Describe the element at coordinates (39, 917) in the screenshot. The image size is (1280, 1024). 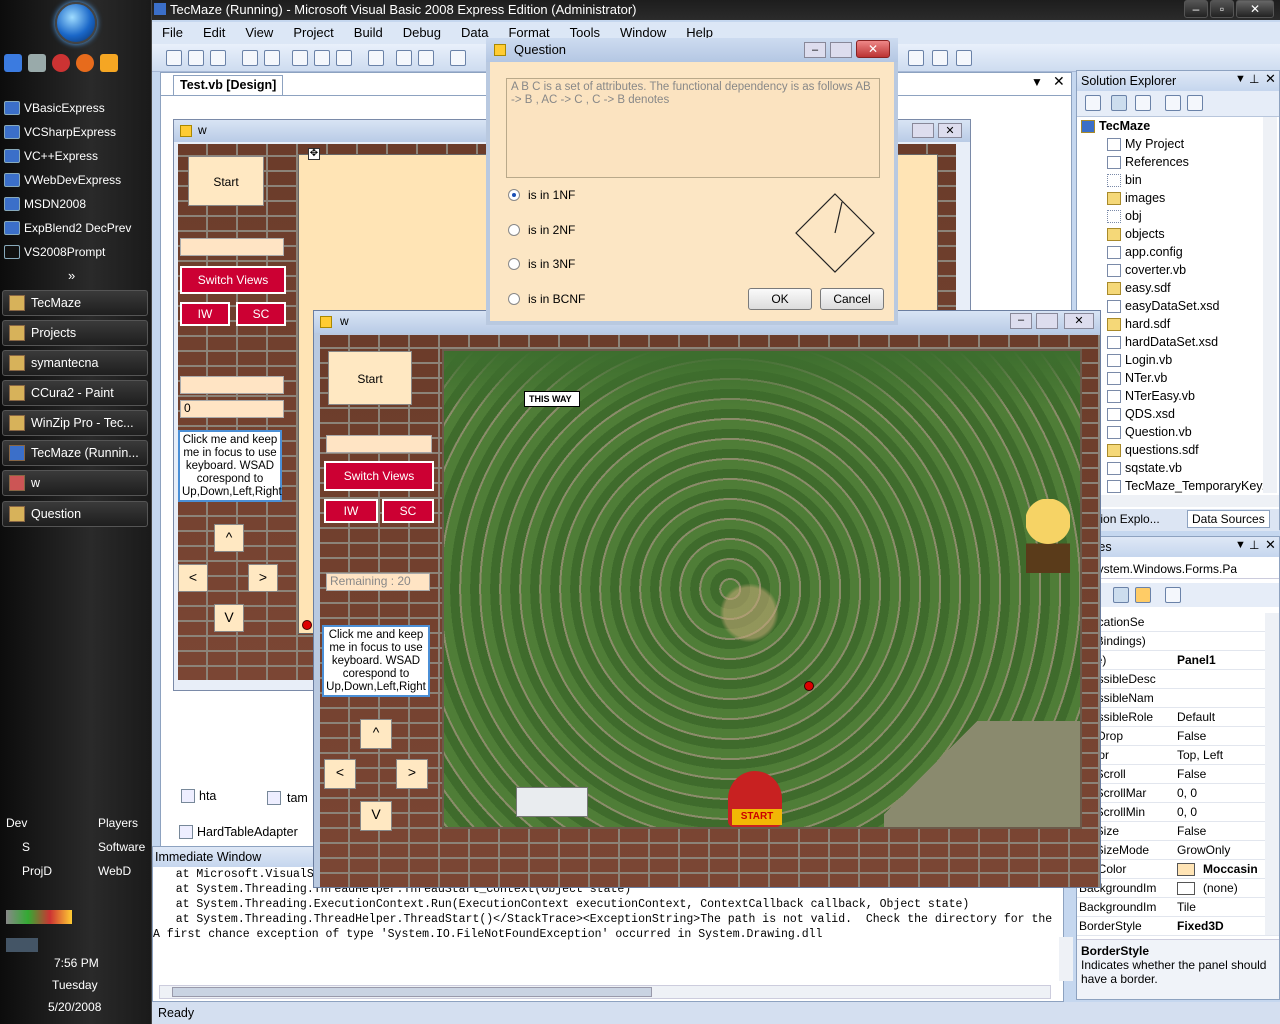
I see `tray-icons` at that location.